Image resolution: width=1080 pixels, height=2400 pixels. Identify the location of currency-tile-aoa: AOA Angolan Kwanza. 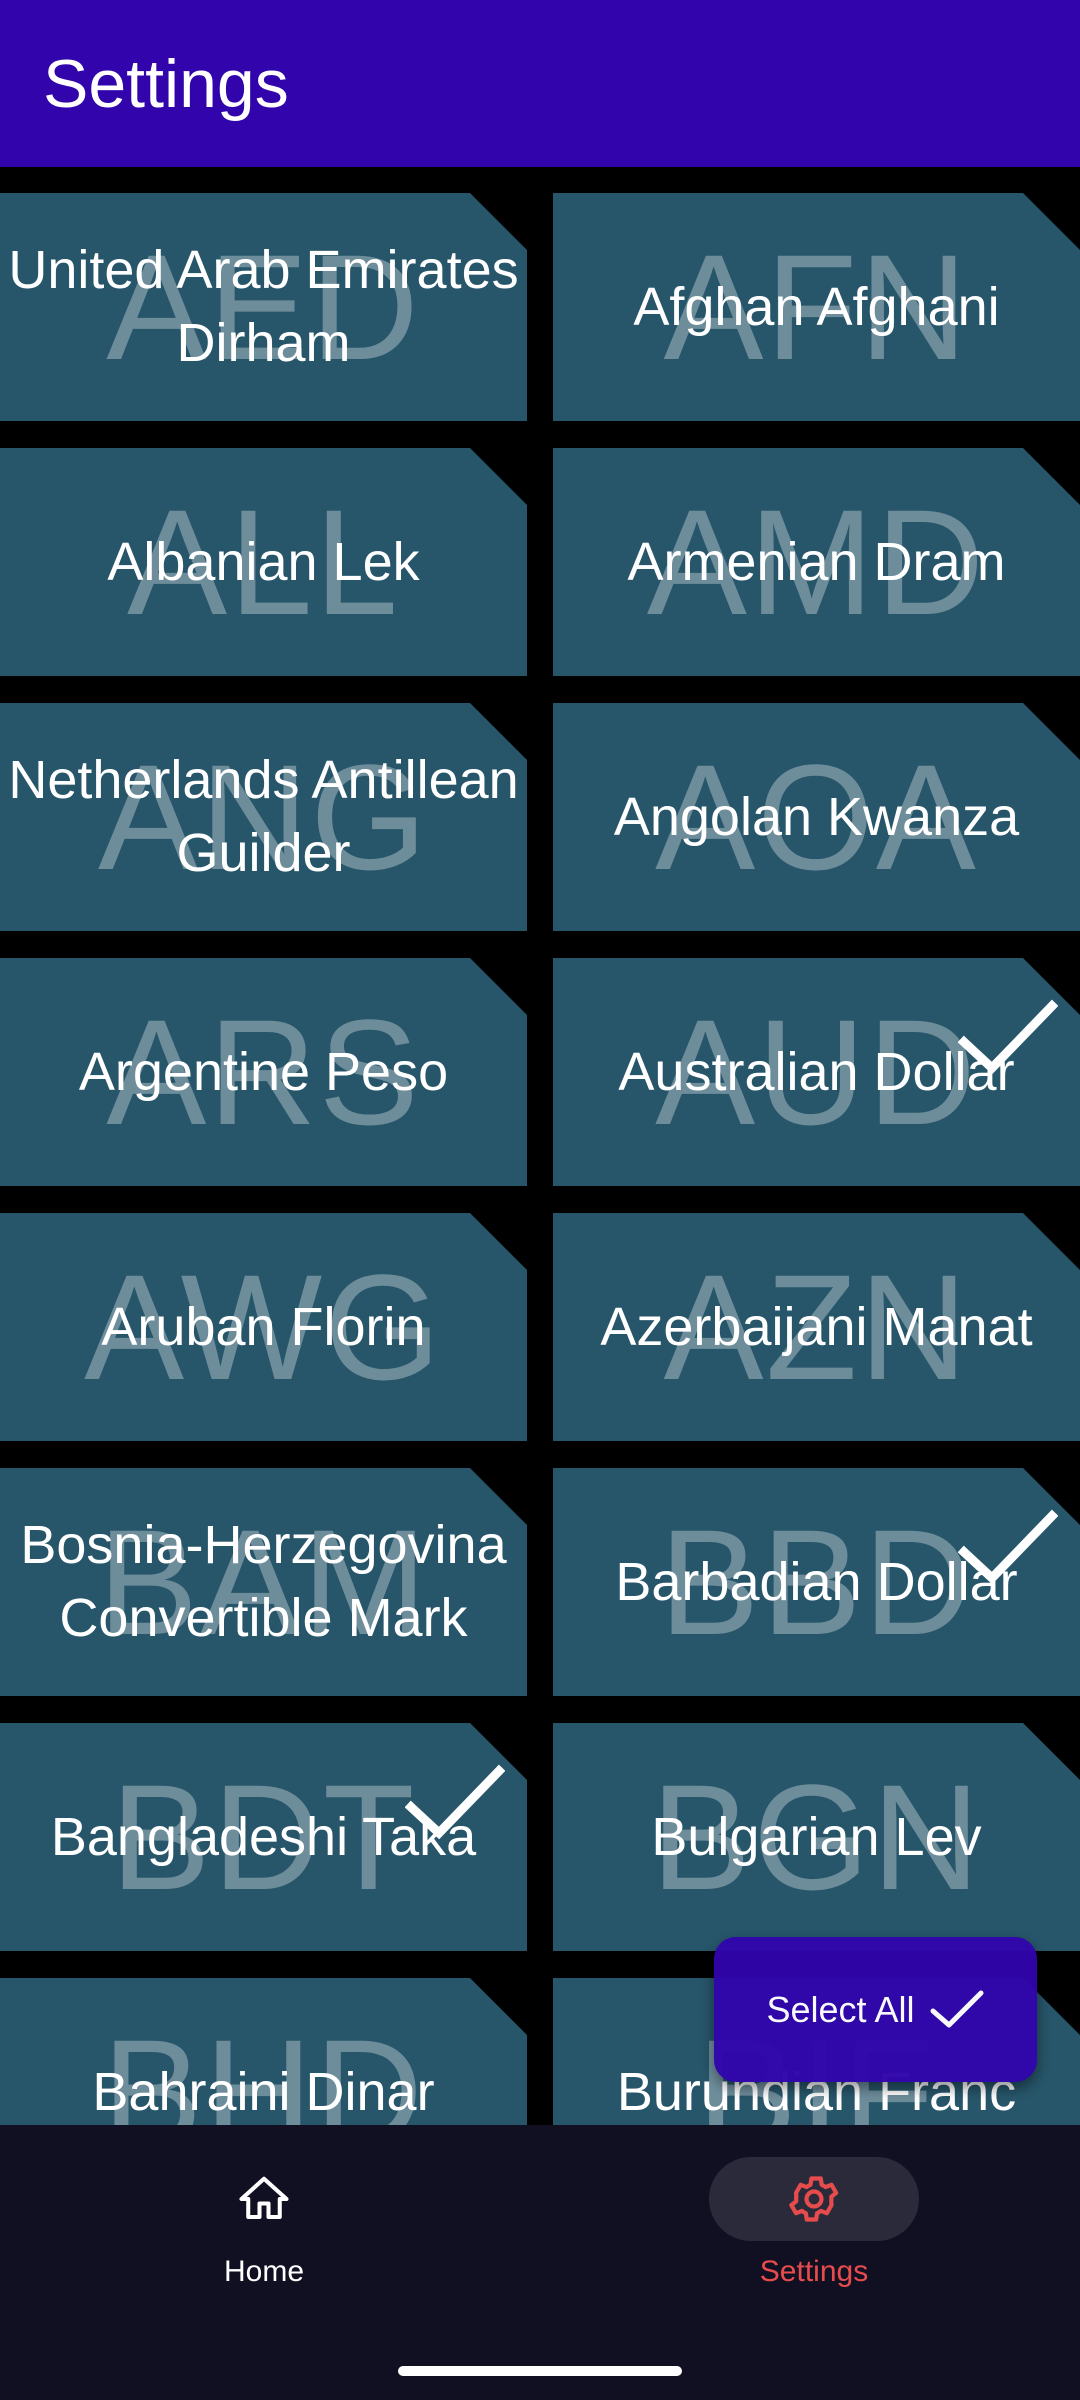
(816, 817).